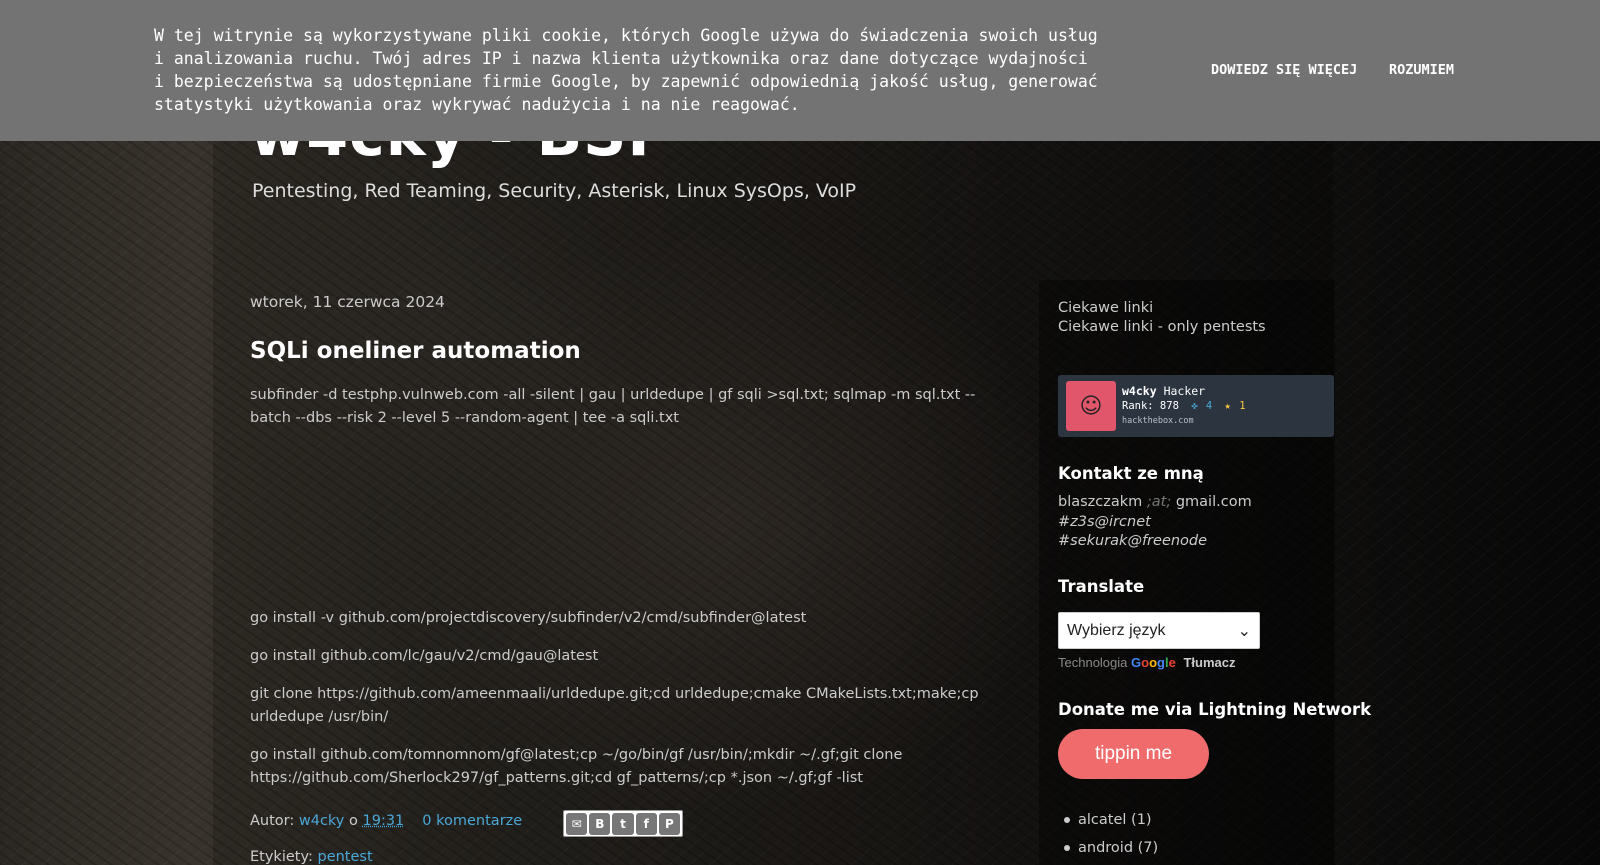  I want to click on sidebar-link: Ciekawe linki, so click(1105, 308).